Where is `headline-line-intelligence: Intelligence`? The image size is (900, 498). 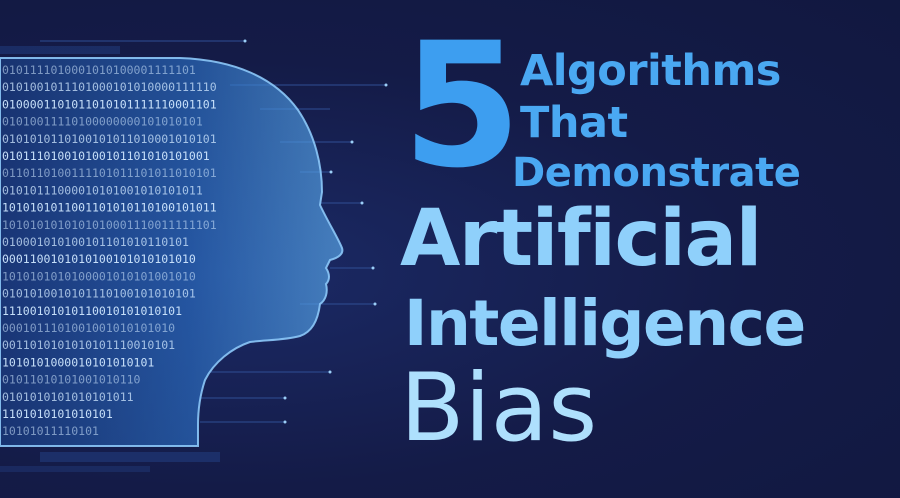 headline-line-intelligence: Intelligence is located at coordinates (605, 323).